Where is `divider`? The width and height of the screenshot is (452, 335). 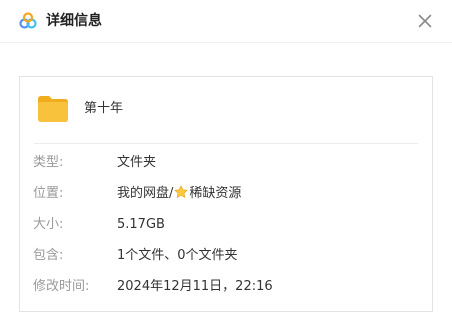 divider is located at coordinates (226, 143).